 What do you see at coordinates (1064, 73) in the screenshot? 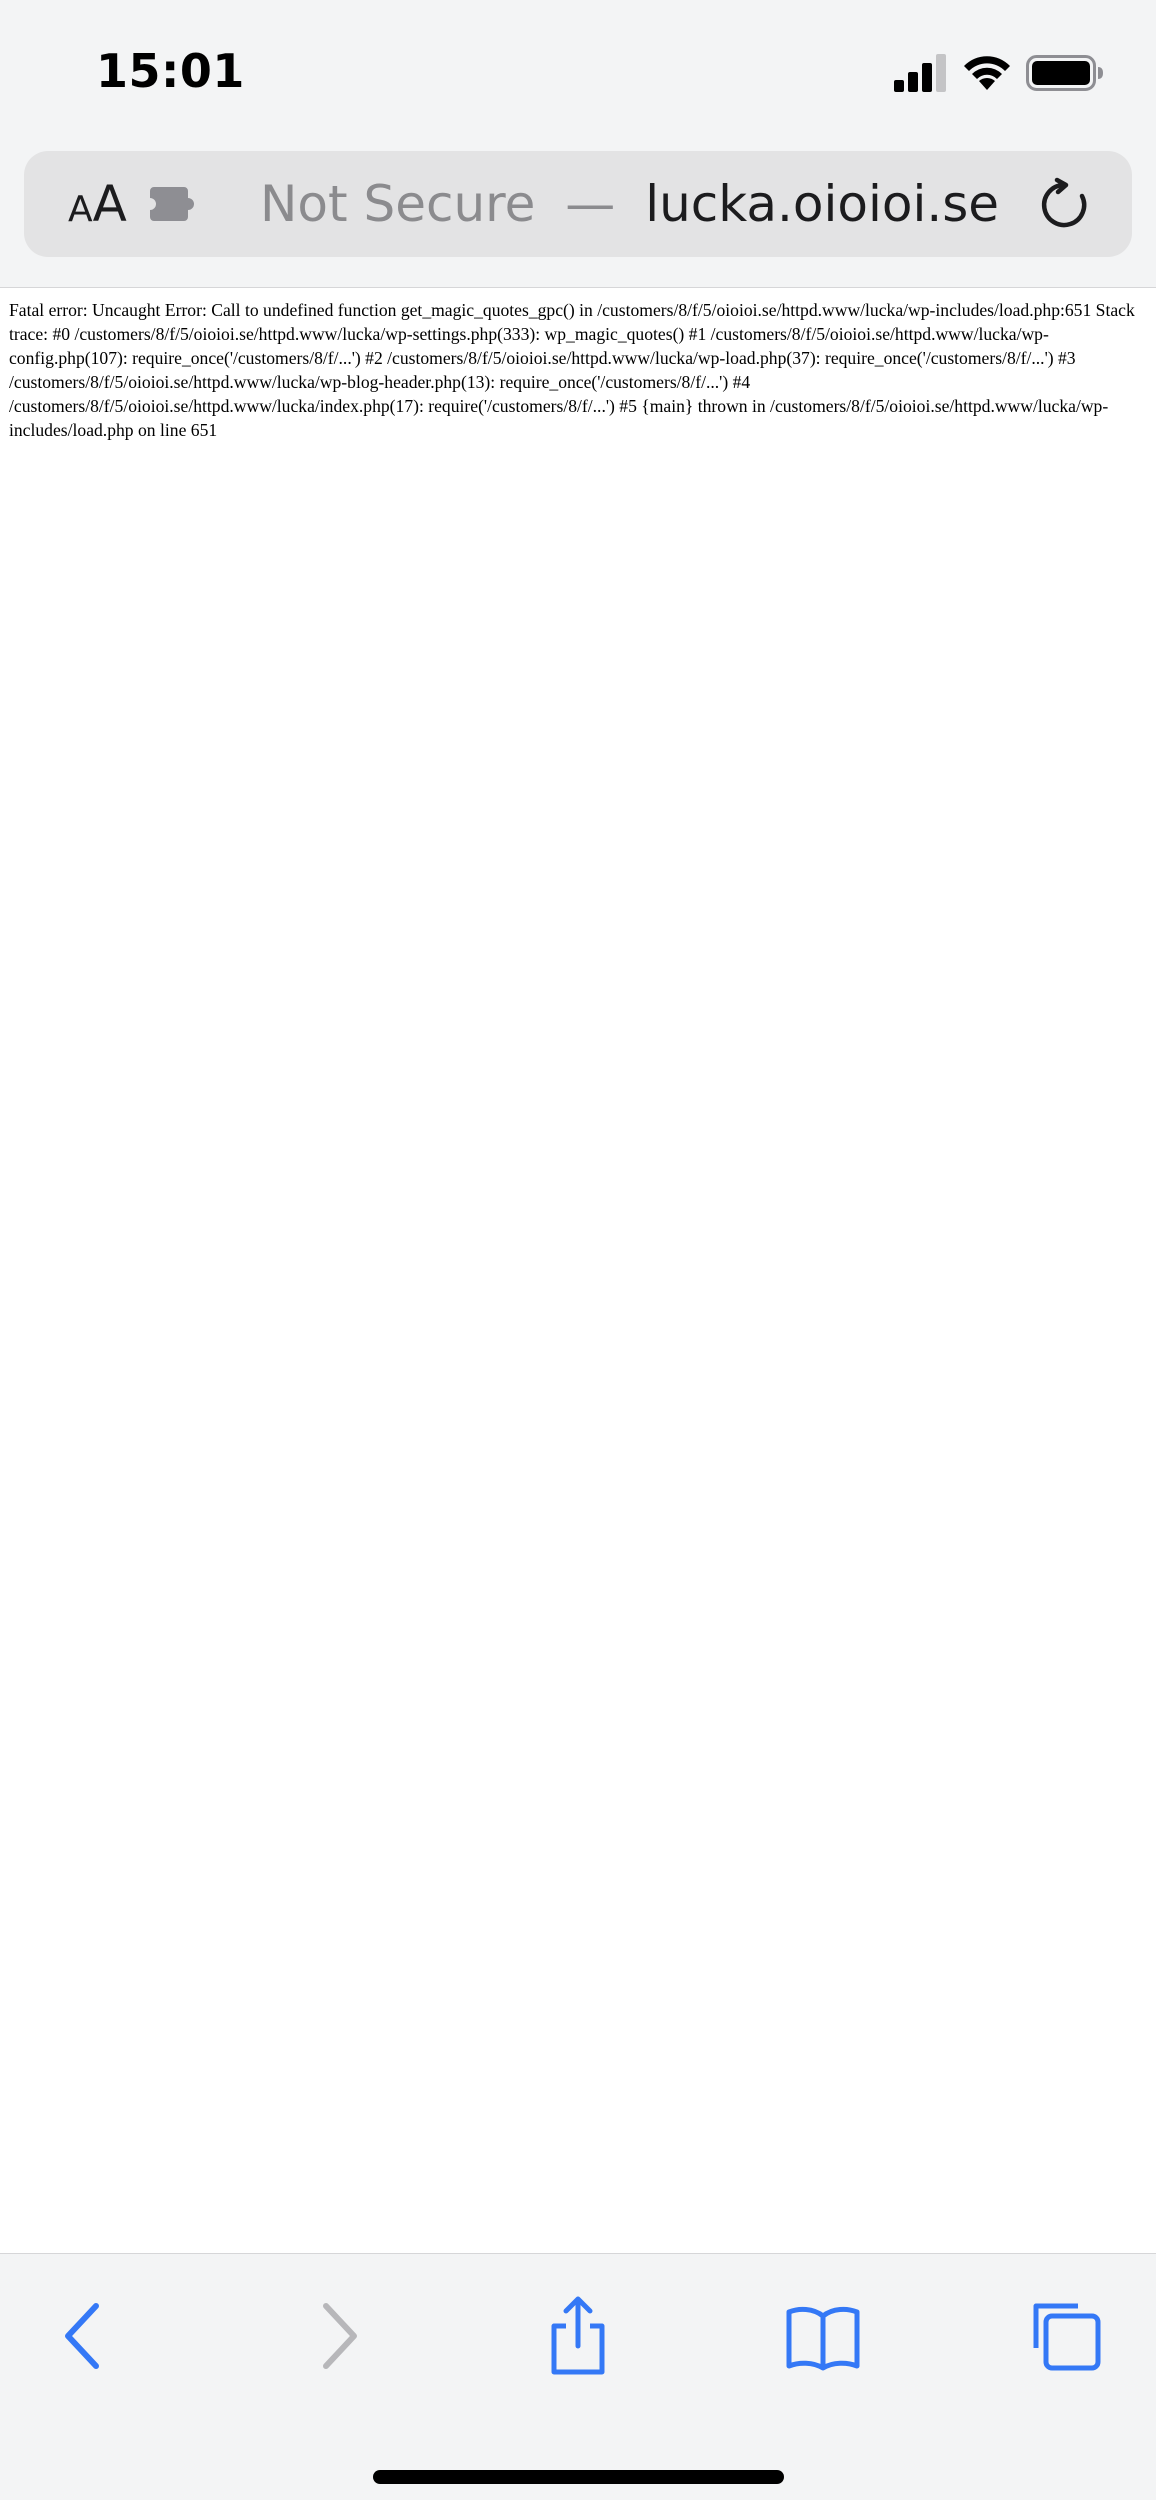
I see `battery-icon` at bounding box center [1064, 73].